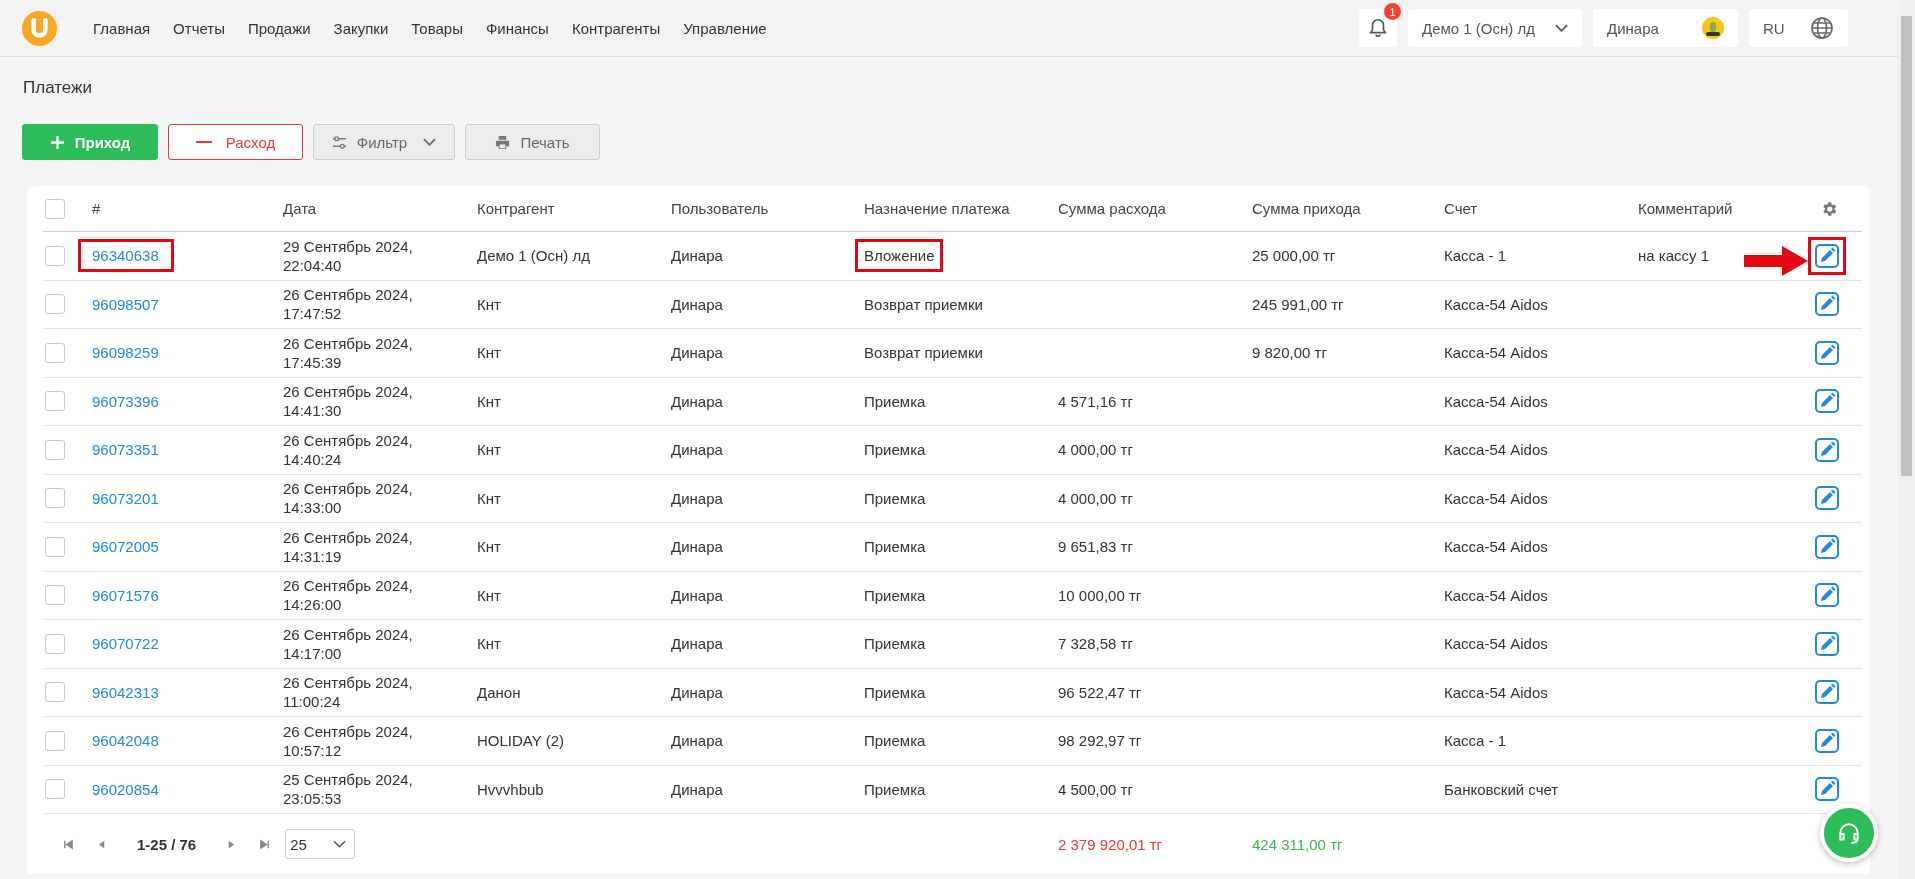  What do you see at coordinates (899, 256) in the screenshot?
I see `purpose-cell: Вложение` at bounding box center [899, 256].